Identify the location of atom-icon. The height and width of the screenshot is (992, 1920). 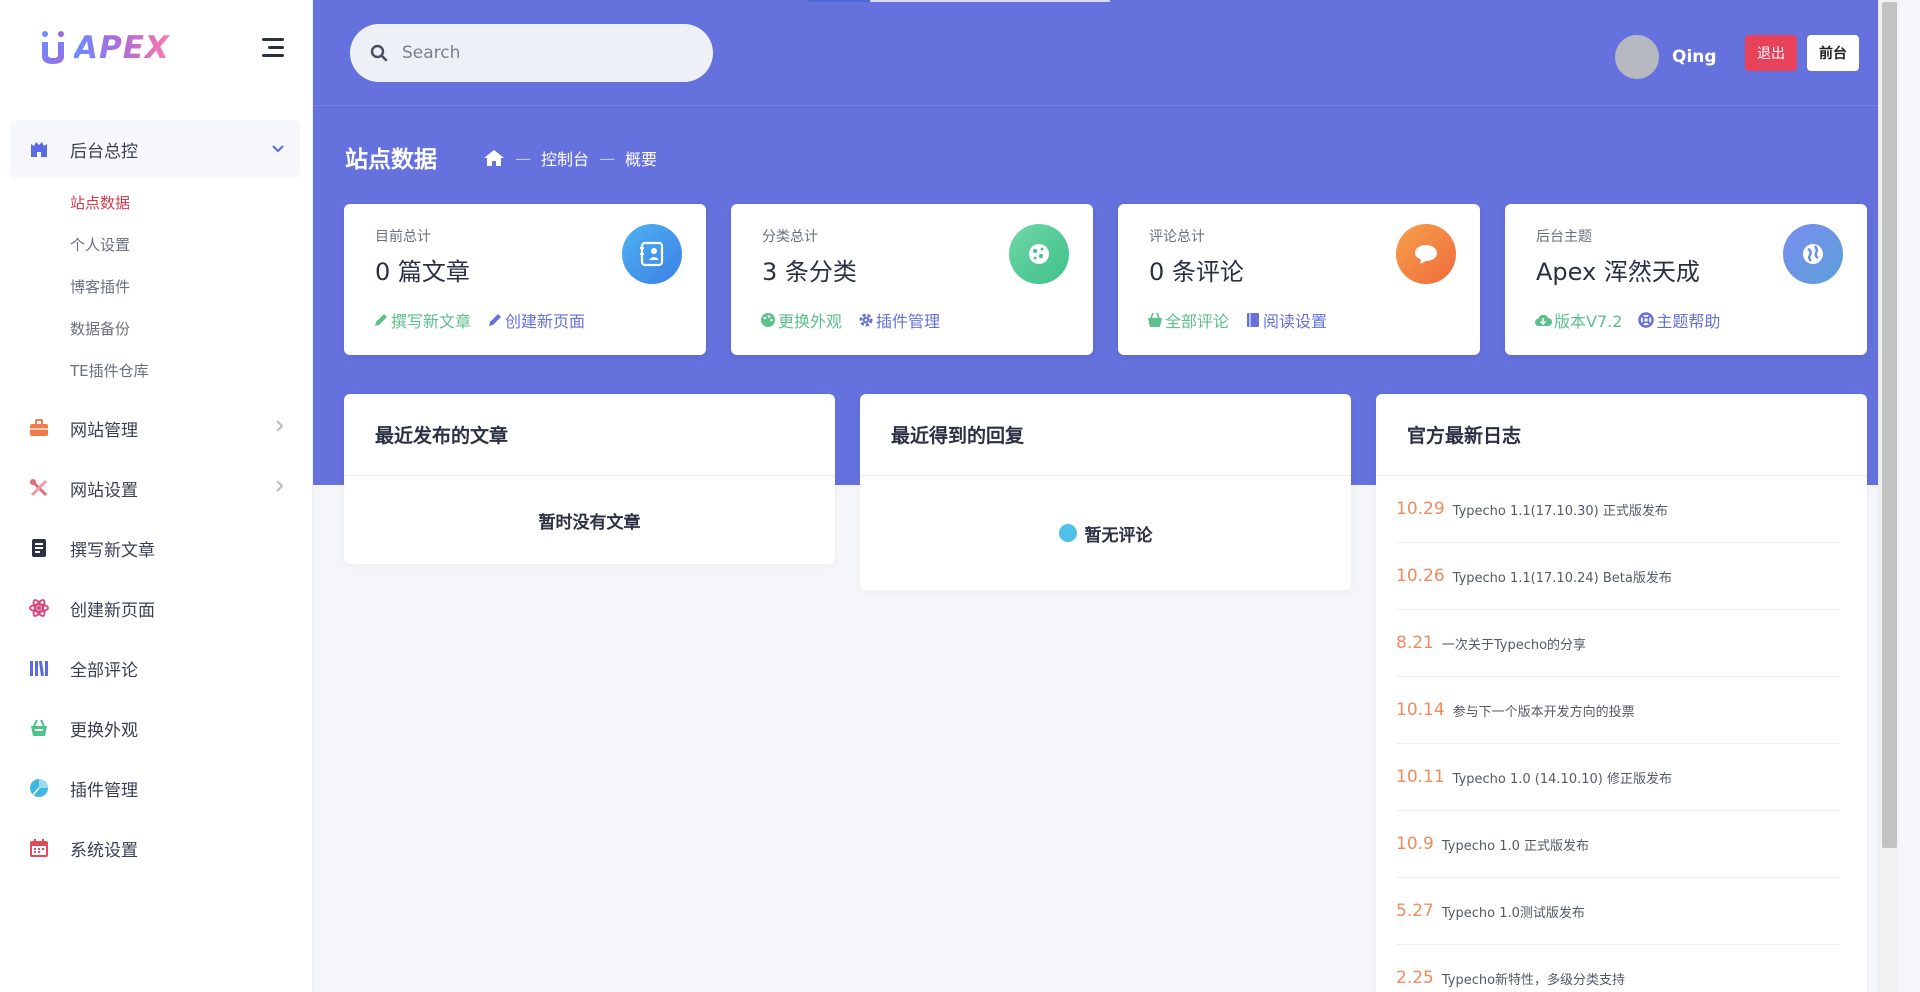
(39, 608).